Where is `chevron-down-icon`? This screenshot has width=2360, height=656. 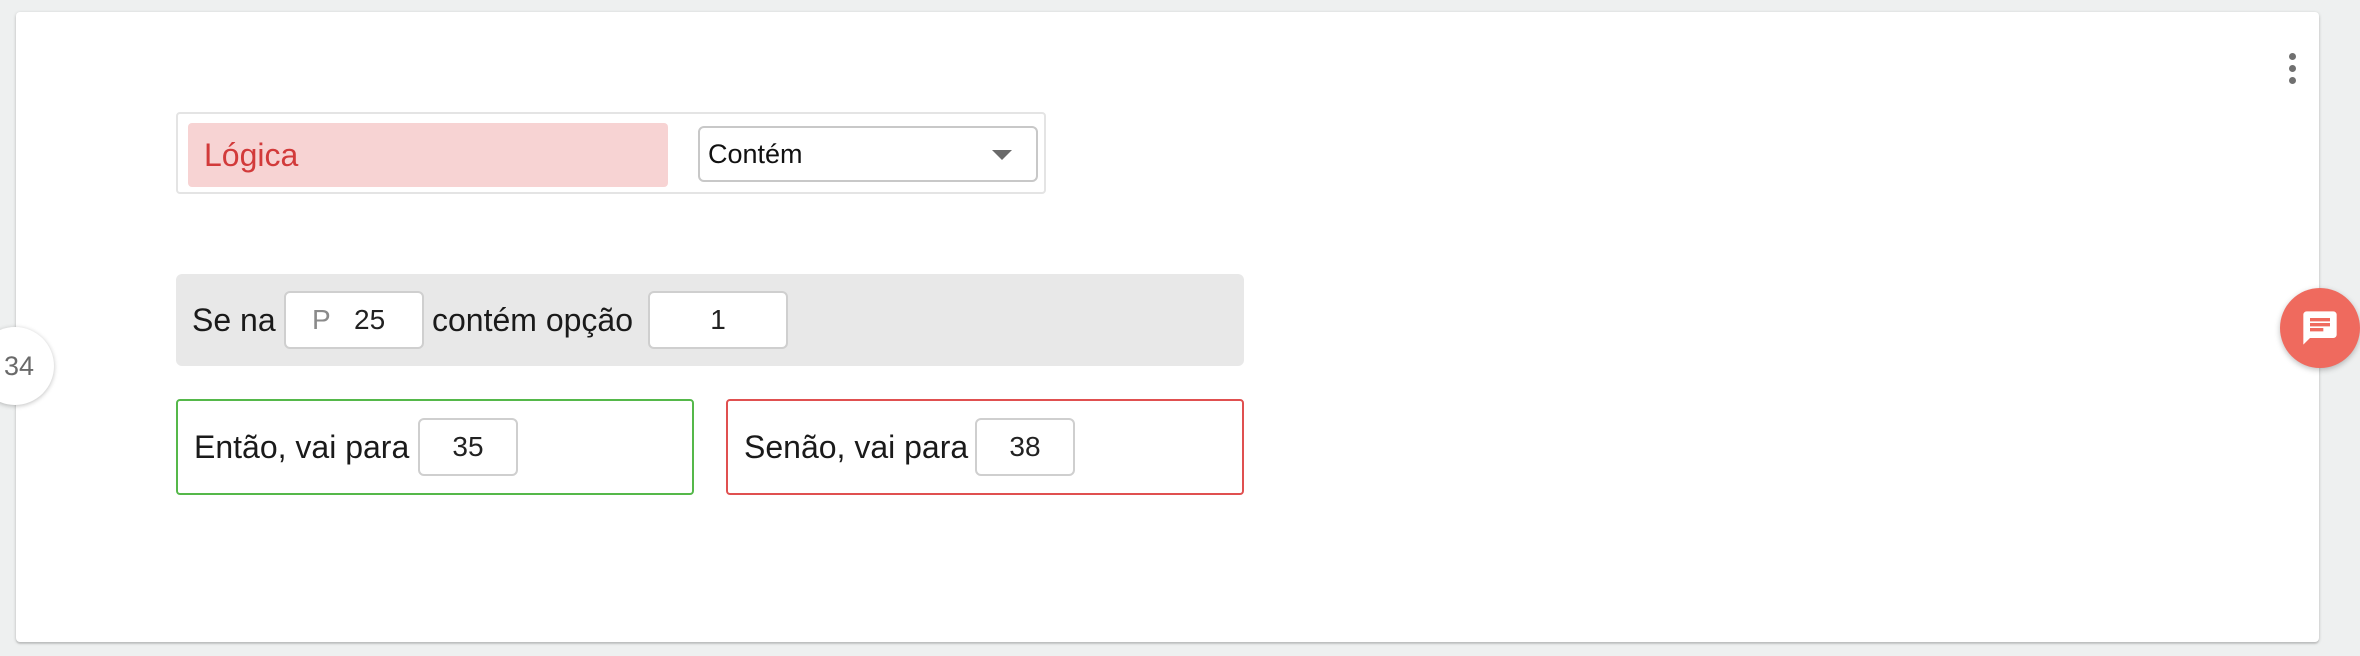 chevron-down-icon is located at coordinates (1002, 155).